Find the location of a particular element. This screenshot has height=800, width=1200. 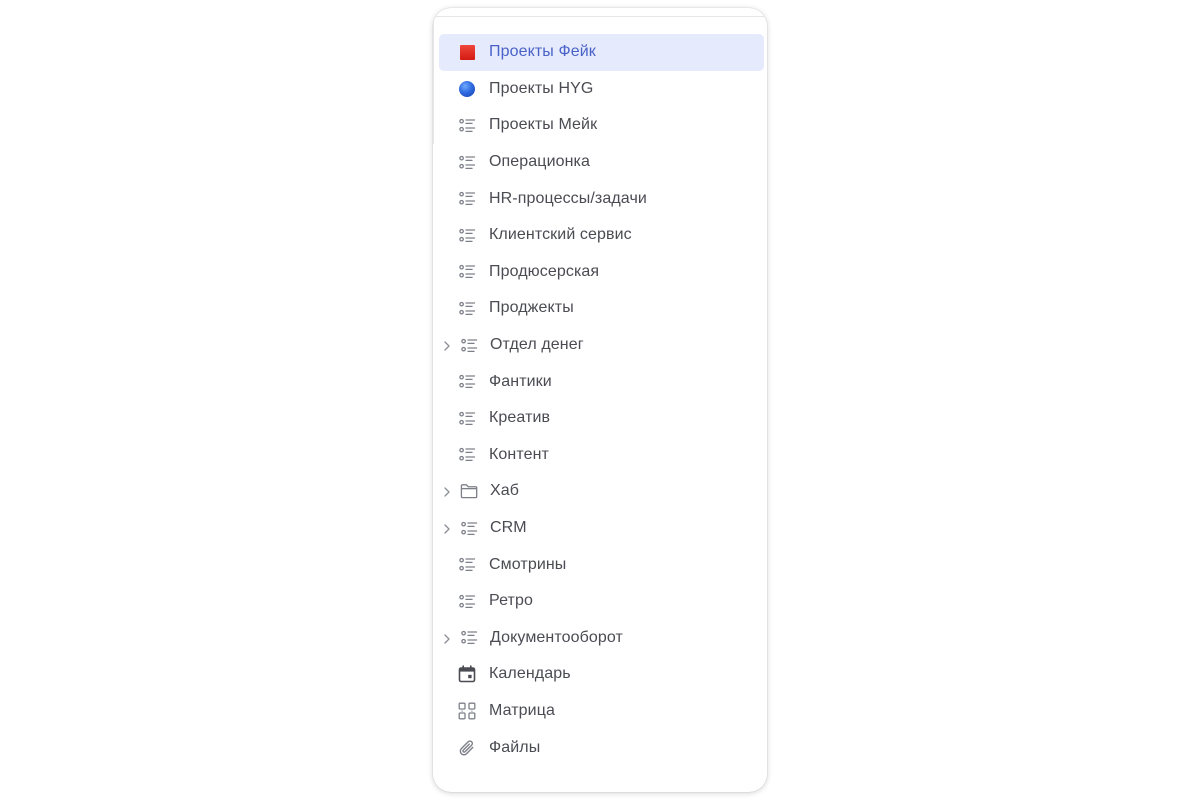

menu-item-2: Проекты HYG is located at coordinates (602, 89).